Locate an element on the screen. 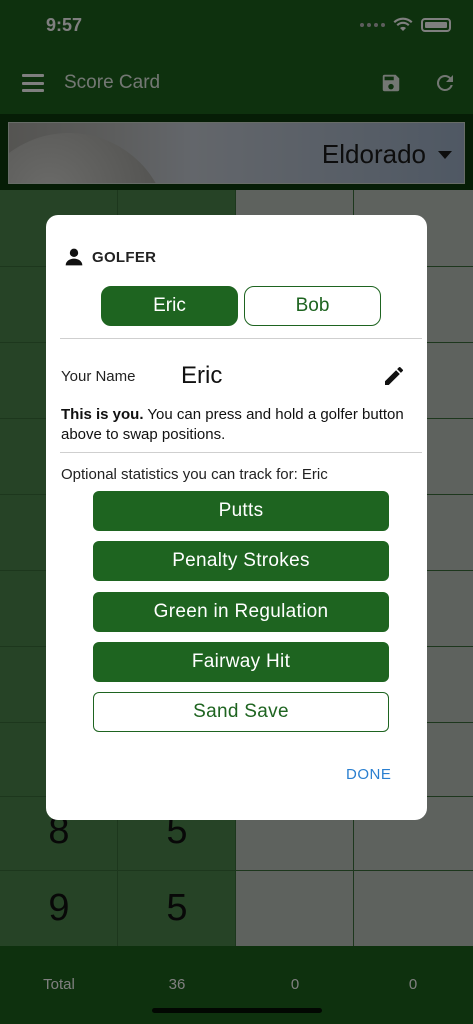  stat-toggle-sand-save: Sand Save is located at coordinates (241, 712).